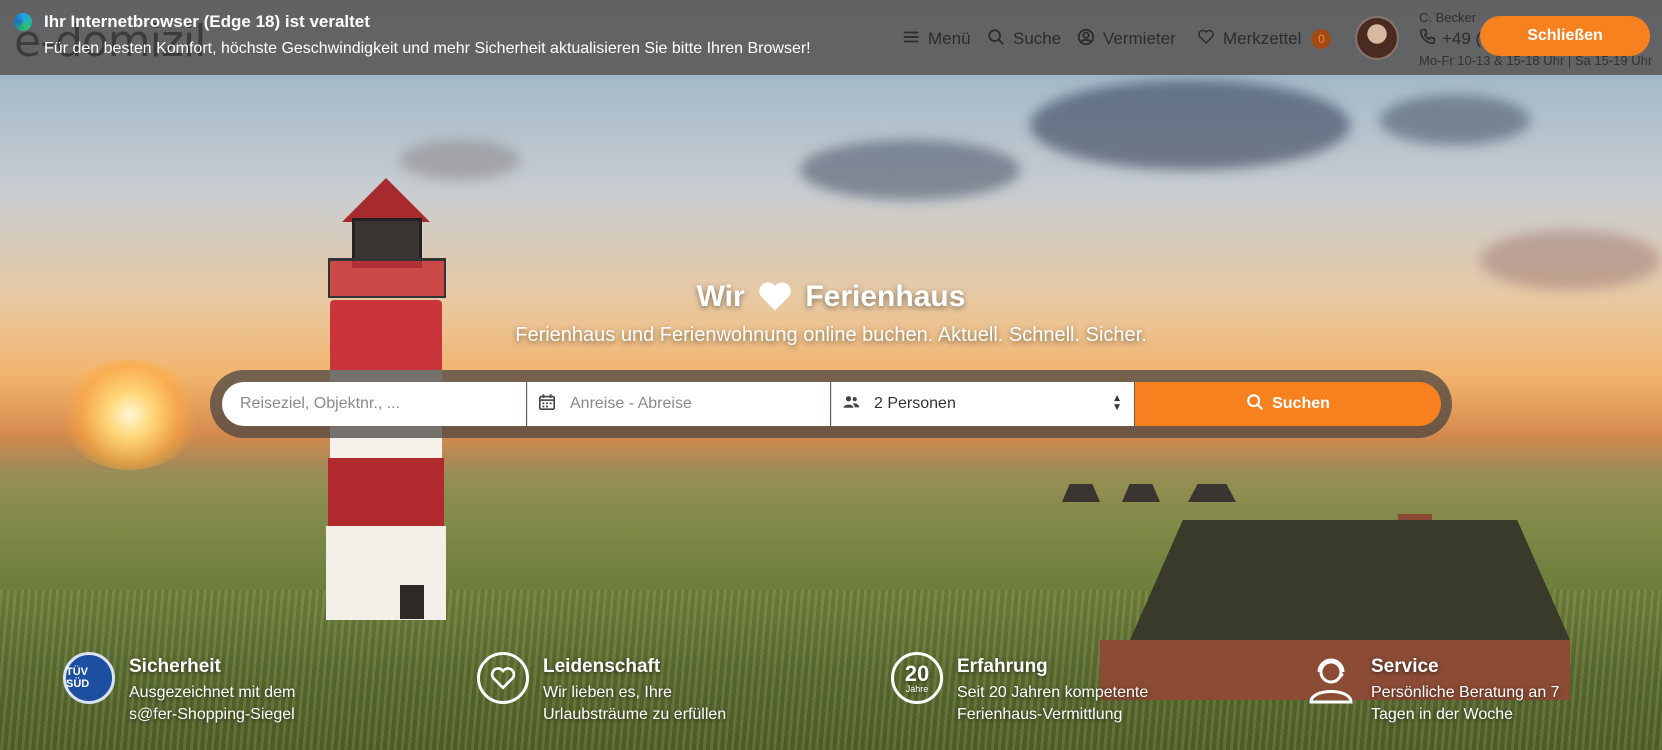 This screenshot has height=750, width=1662. Describe the element at coordinates (386, 460) in the screenshot. I see `lighthouse` at that location.